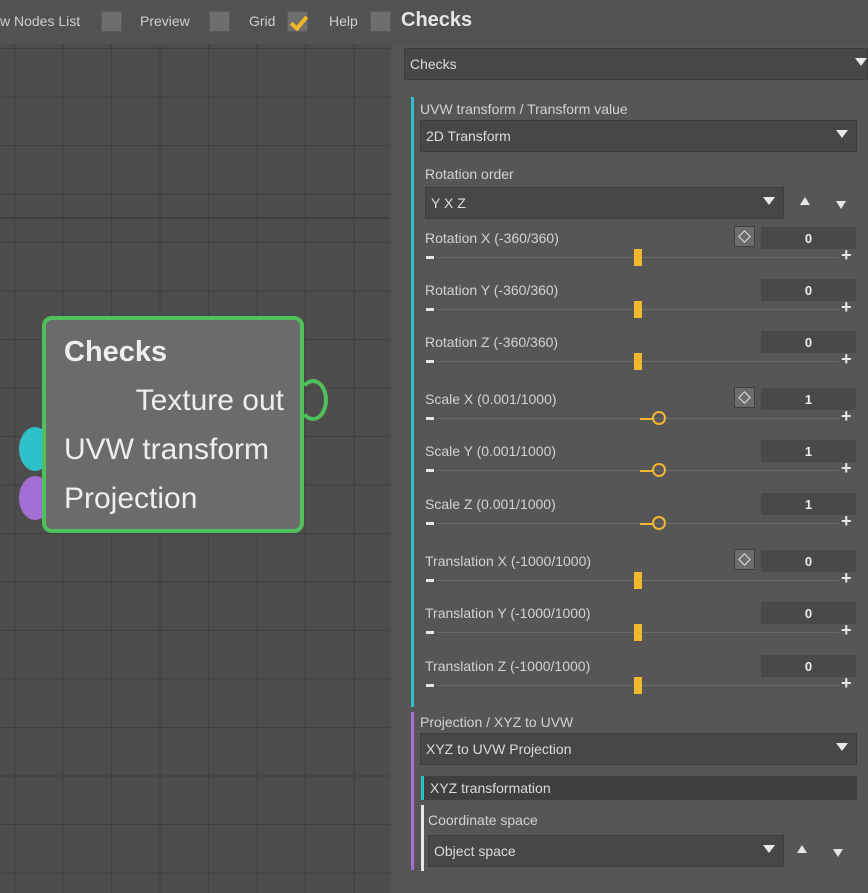  Describe the element at coordinates (492, 290) in the screenshot. I see `param-label: Rotation Y (-360/360)` at that location.